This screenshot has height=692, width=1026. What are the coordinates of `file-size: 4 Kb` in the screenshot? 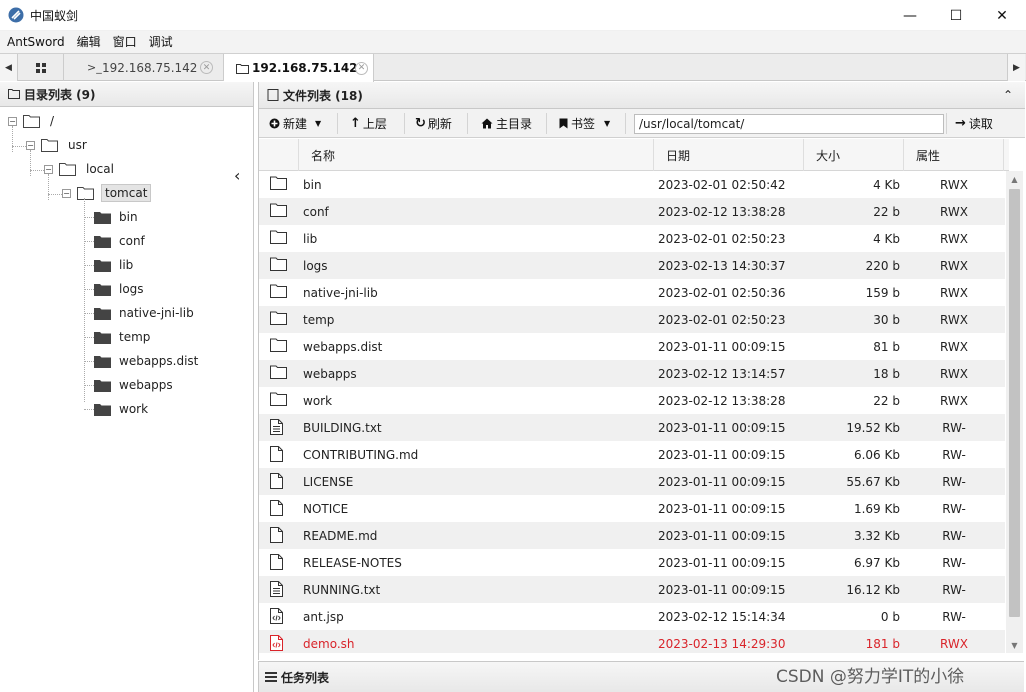 It's located at (886, 238).